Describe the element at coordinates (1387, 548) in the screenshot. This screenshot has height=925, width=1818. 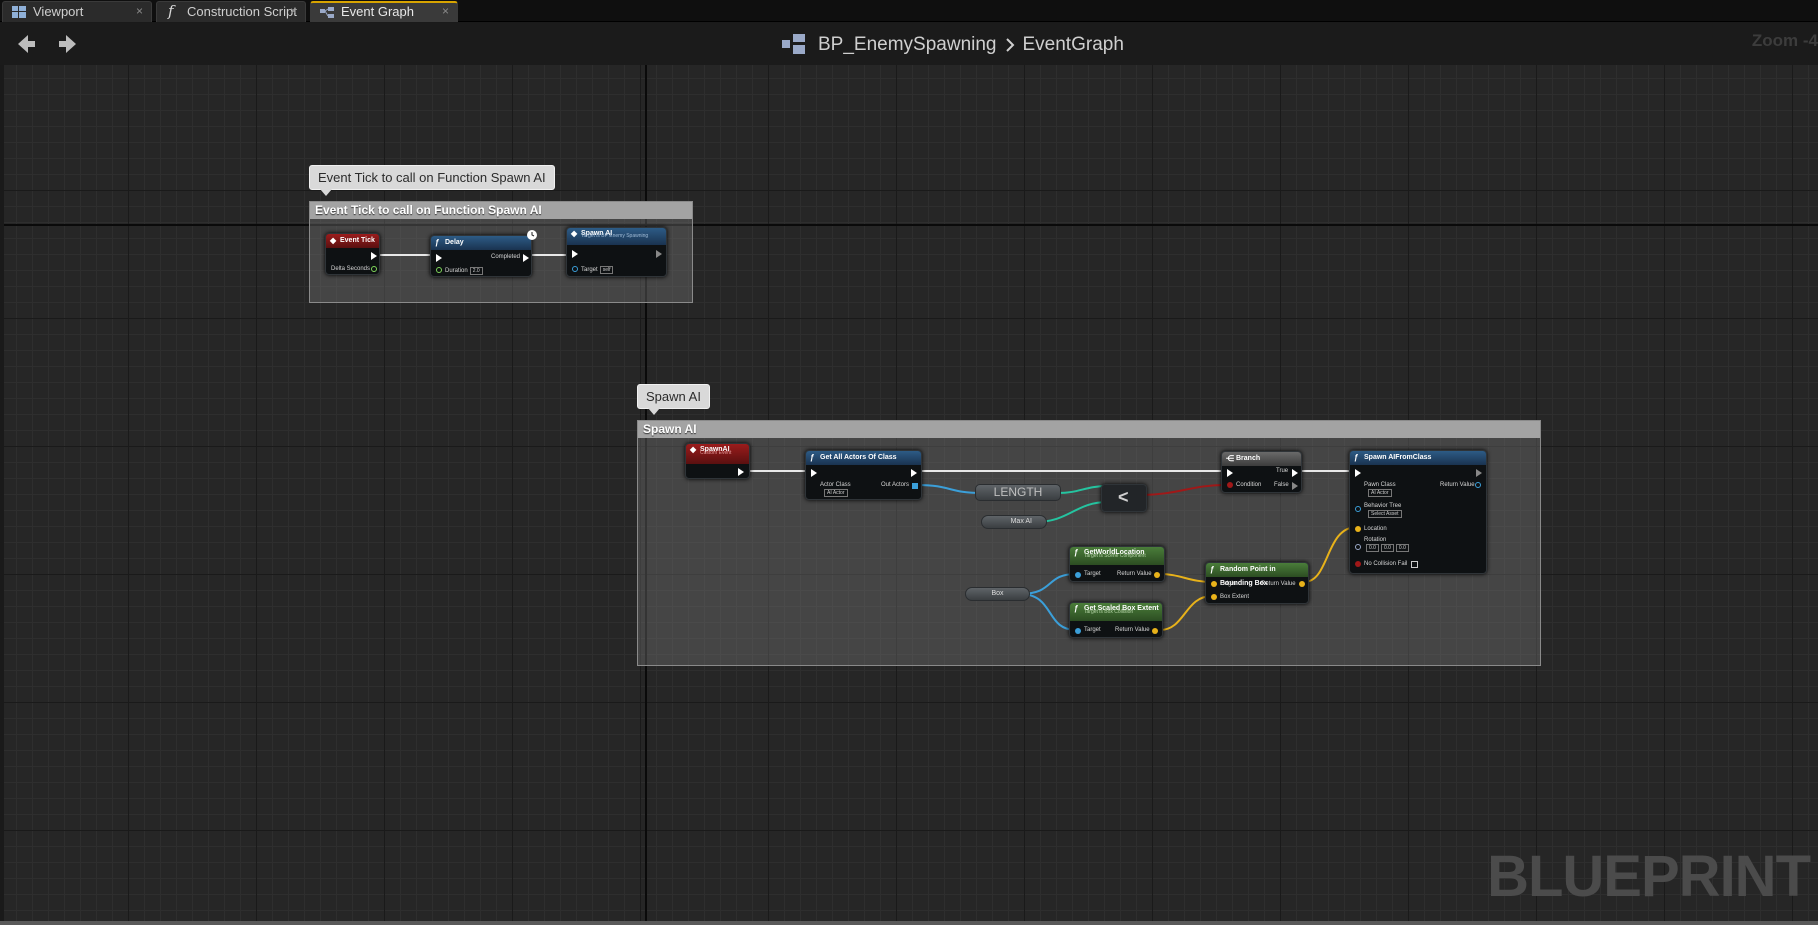
I see `rotation-y: 0.0` at that location.